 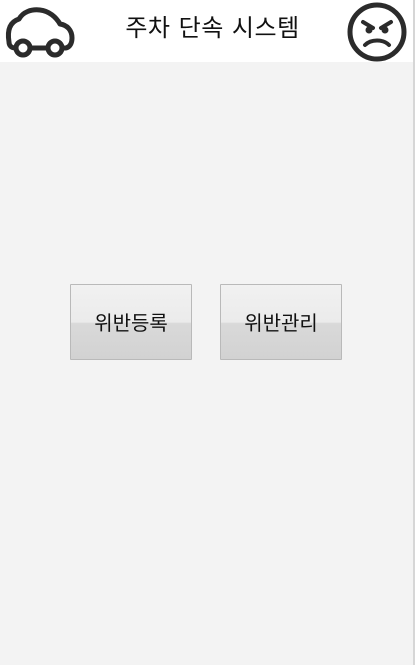 I want to click on angry-face-icon, so click(x=377, y=32).